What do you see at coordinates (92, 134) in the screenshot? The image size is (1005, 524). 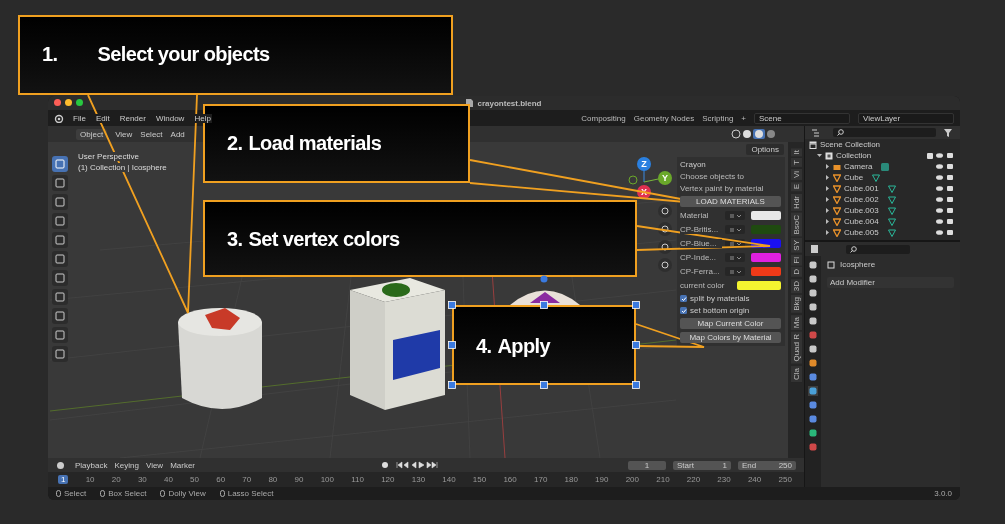 I see `mode-dropdown: Object` at bounding box center [92, 134].